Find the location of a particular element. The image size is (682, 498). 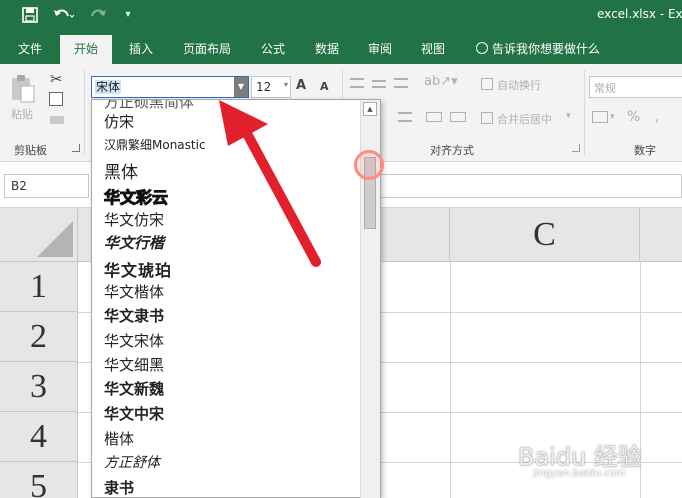

baidu-watermark: Baidu 经验 is located at coordinates (580, 457).